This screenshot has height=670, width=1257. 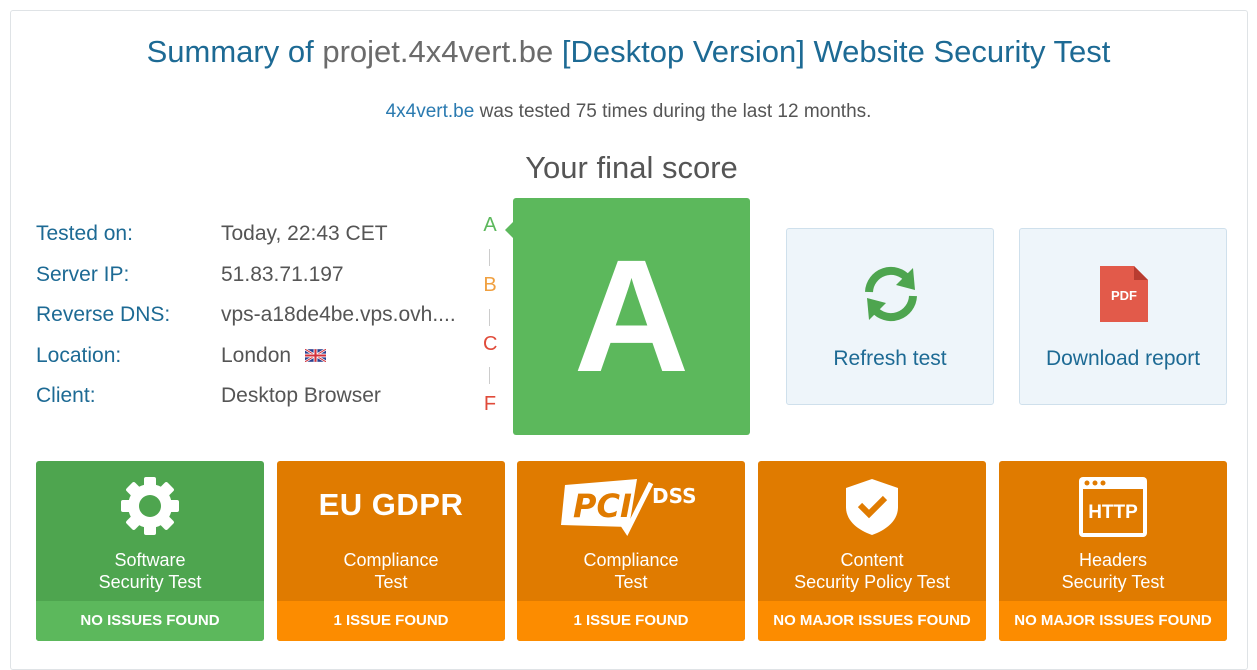 What do you see at coordinates (438, 51) in the screenshot?
I see `title-domain: projet.4x4vert.be` at bounding box center [438, 51].